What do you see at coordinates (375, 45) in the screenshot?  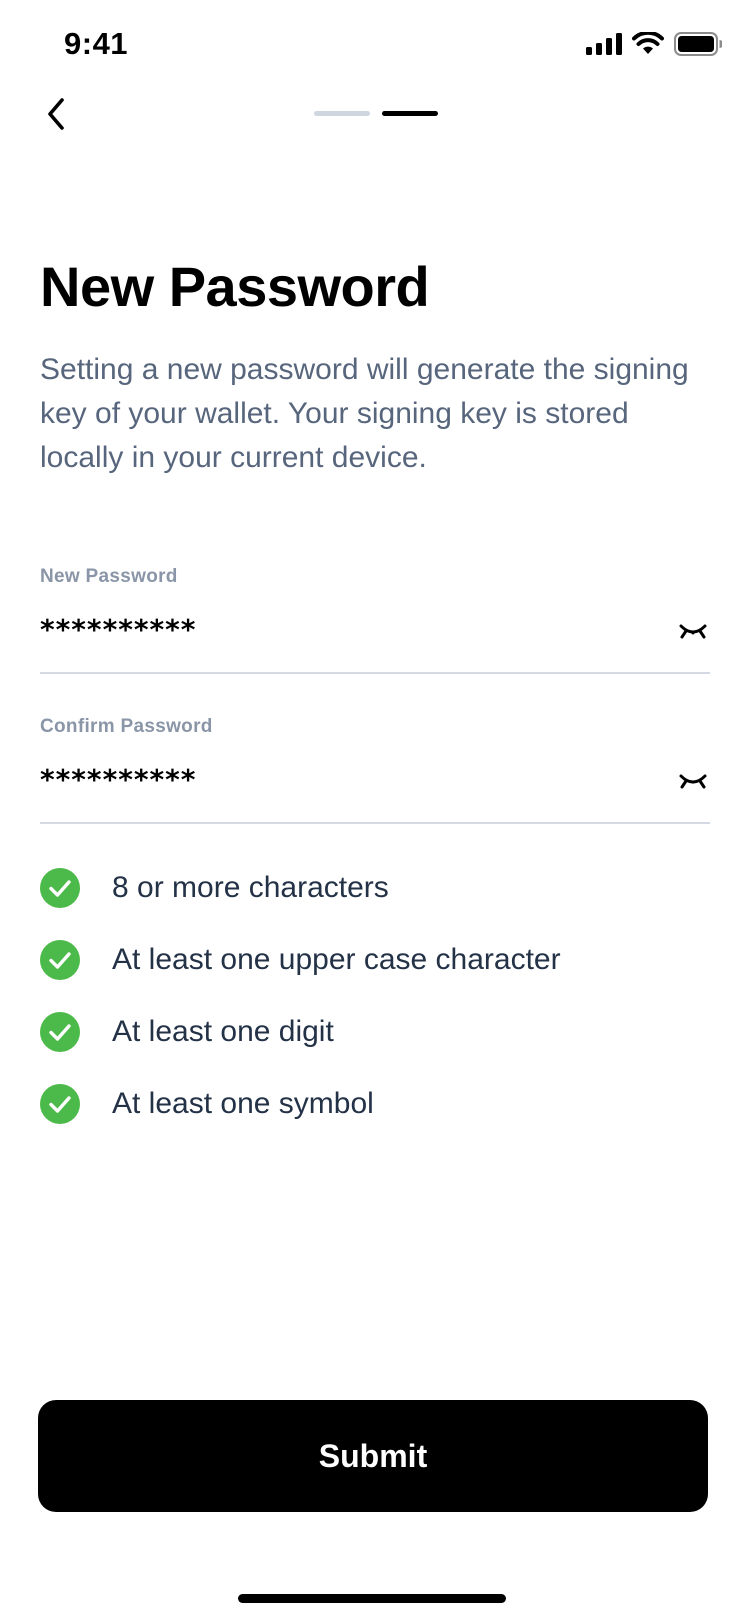 I see `status-bar: 9:41` at bounding box center [375, 45].